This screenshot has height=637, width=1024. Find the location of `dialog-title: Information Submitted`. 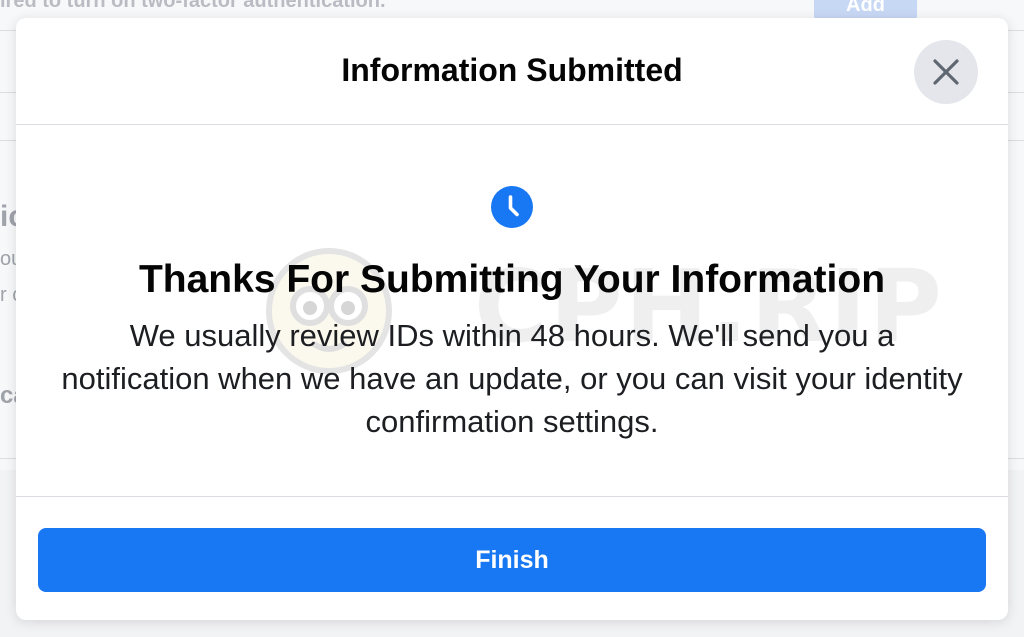

dialog-title: Information Submitted is located at coordinates (512, 70).